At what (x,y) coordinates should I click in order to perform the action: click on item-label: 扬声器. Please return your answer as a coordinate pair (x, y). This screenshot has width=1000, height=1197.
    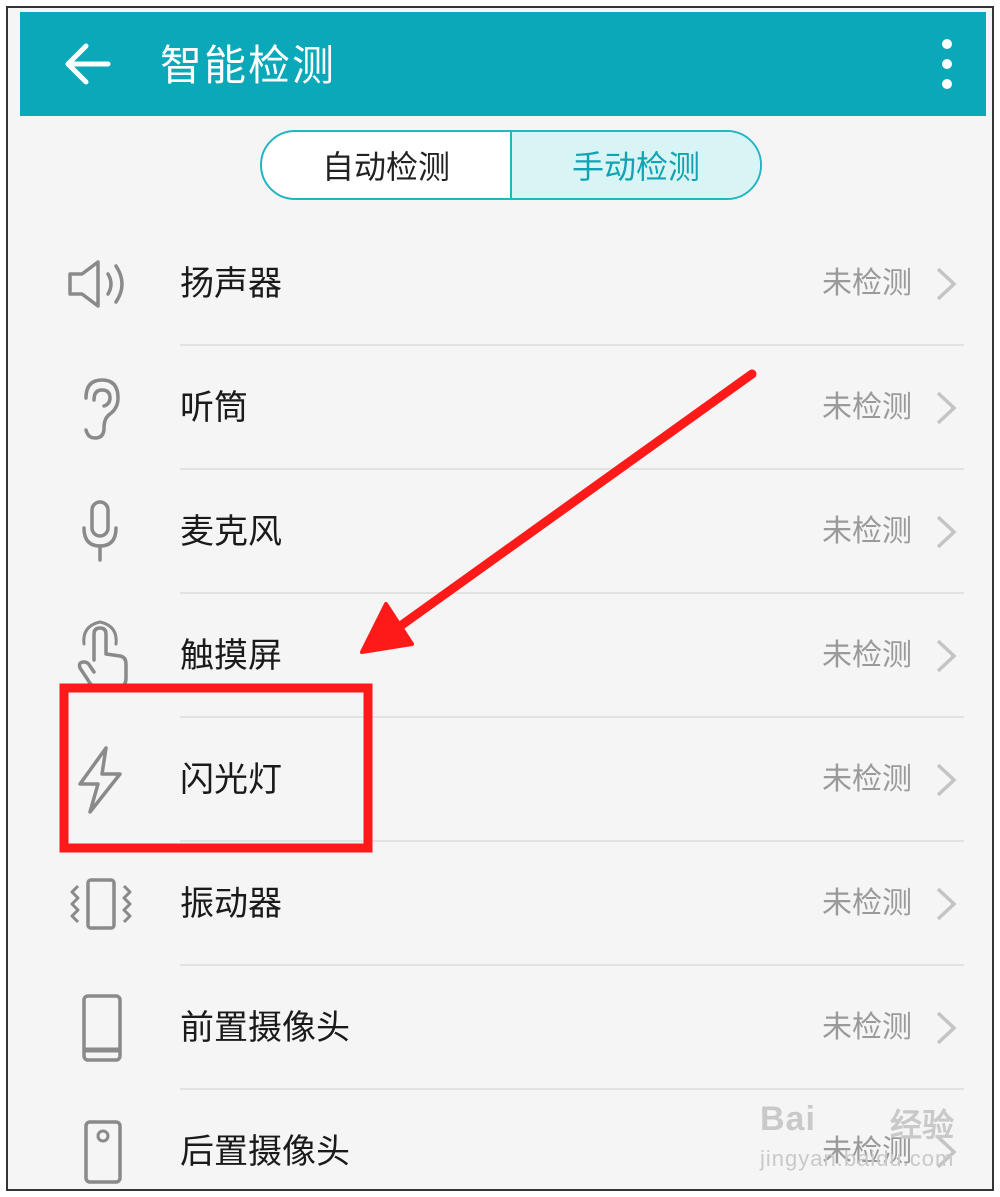
    Looking at the image, I should click on (231, 284).